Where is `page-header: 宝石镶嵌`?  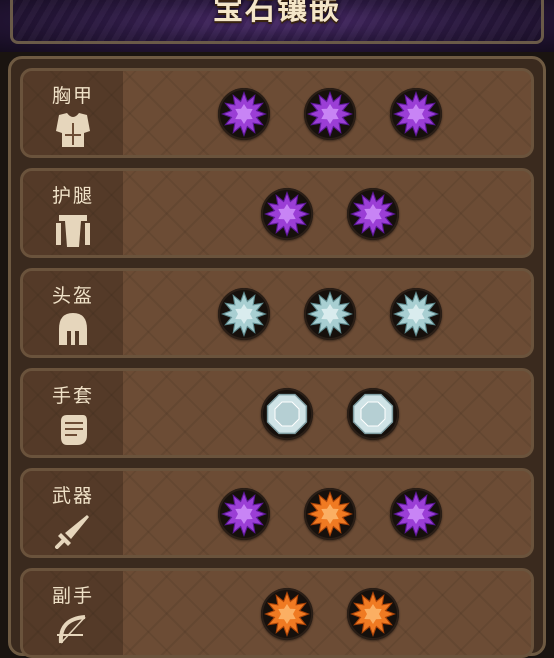
page-header: 宝石镶嵌 is located at coordinates (277, 26).